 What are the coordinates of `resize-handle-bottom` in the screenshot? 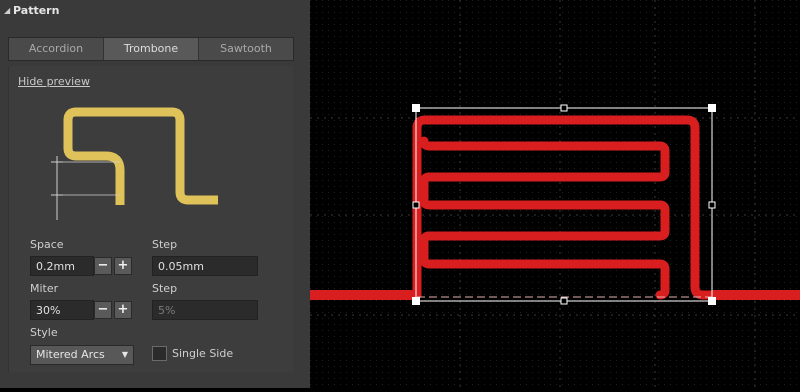 It's located at (564, 301).